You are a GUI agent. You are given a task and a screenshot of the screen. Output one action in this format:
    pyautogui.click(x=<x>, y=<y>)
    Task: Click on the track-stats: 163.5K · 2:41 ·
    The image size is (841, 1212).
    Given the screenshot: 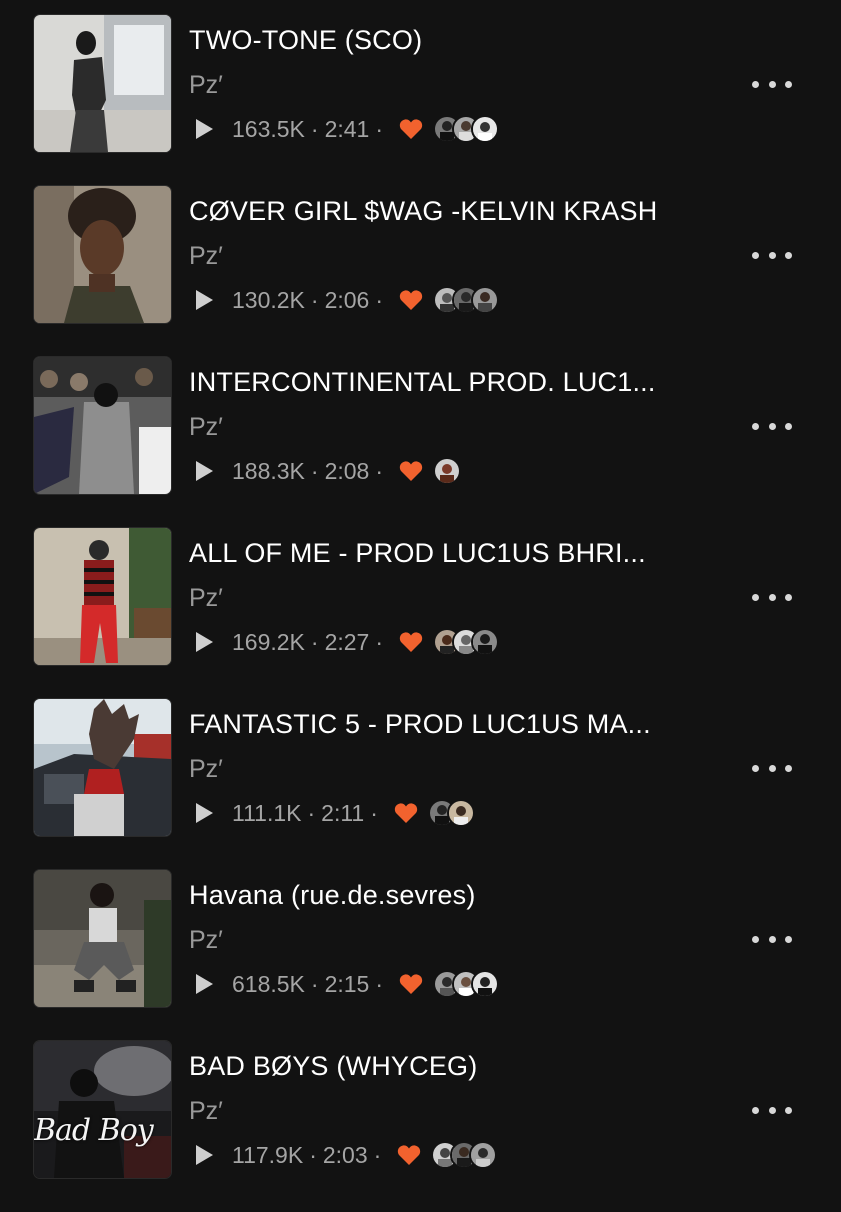 What is the action you would take?
    pyautogui.click(x=348, y=129)
    